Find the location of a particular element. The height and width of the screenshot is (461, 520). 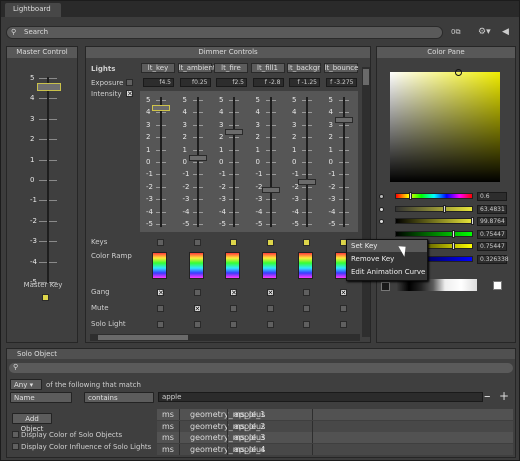

display-color-solo-objects-checkbox is located at coordinates (15, 434).